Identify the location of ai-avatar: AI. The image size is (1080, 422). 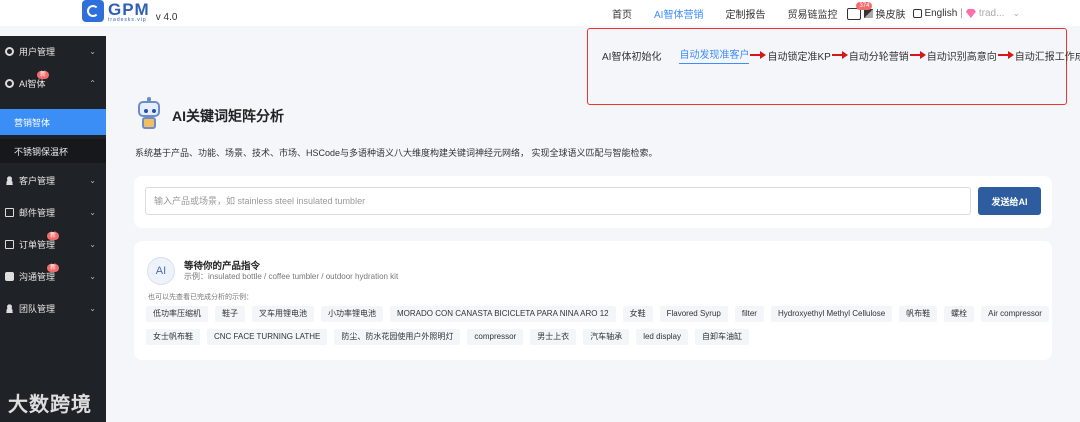
(161, 271).